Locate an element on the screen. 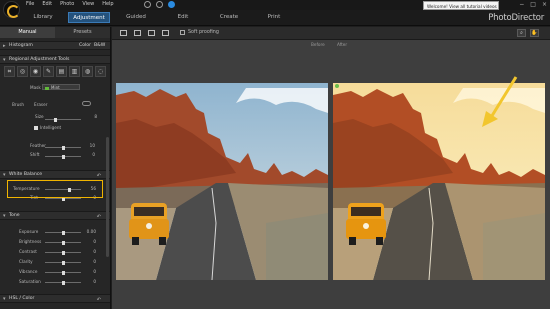 The width and height of the screenshot is (550, 309). brush-eraser-toggle is located at coordinates (86, 103).